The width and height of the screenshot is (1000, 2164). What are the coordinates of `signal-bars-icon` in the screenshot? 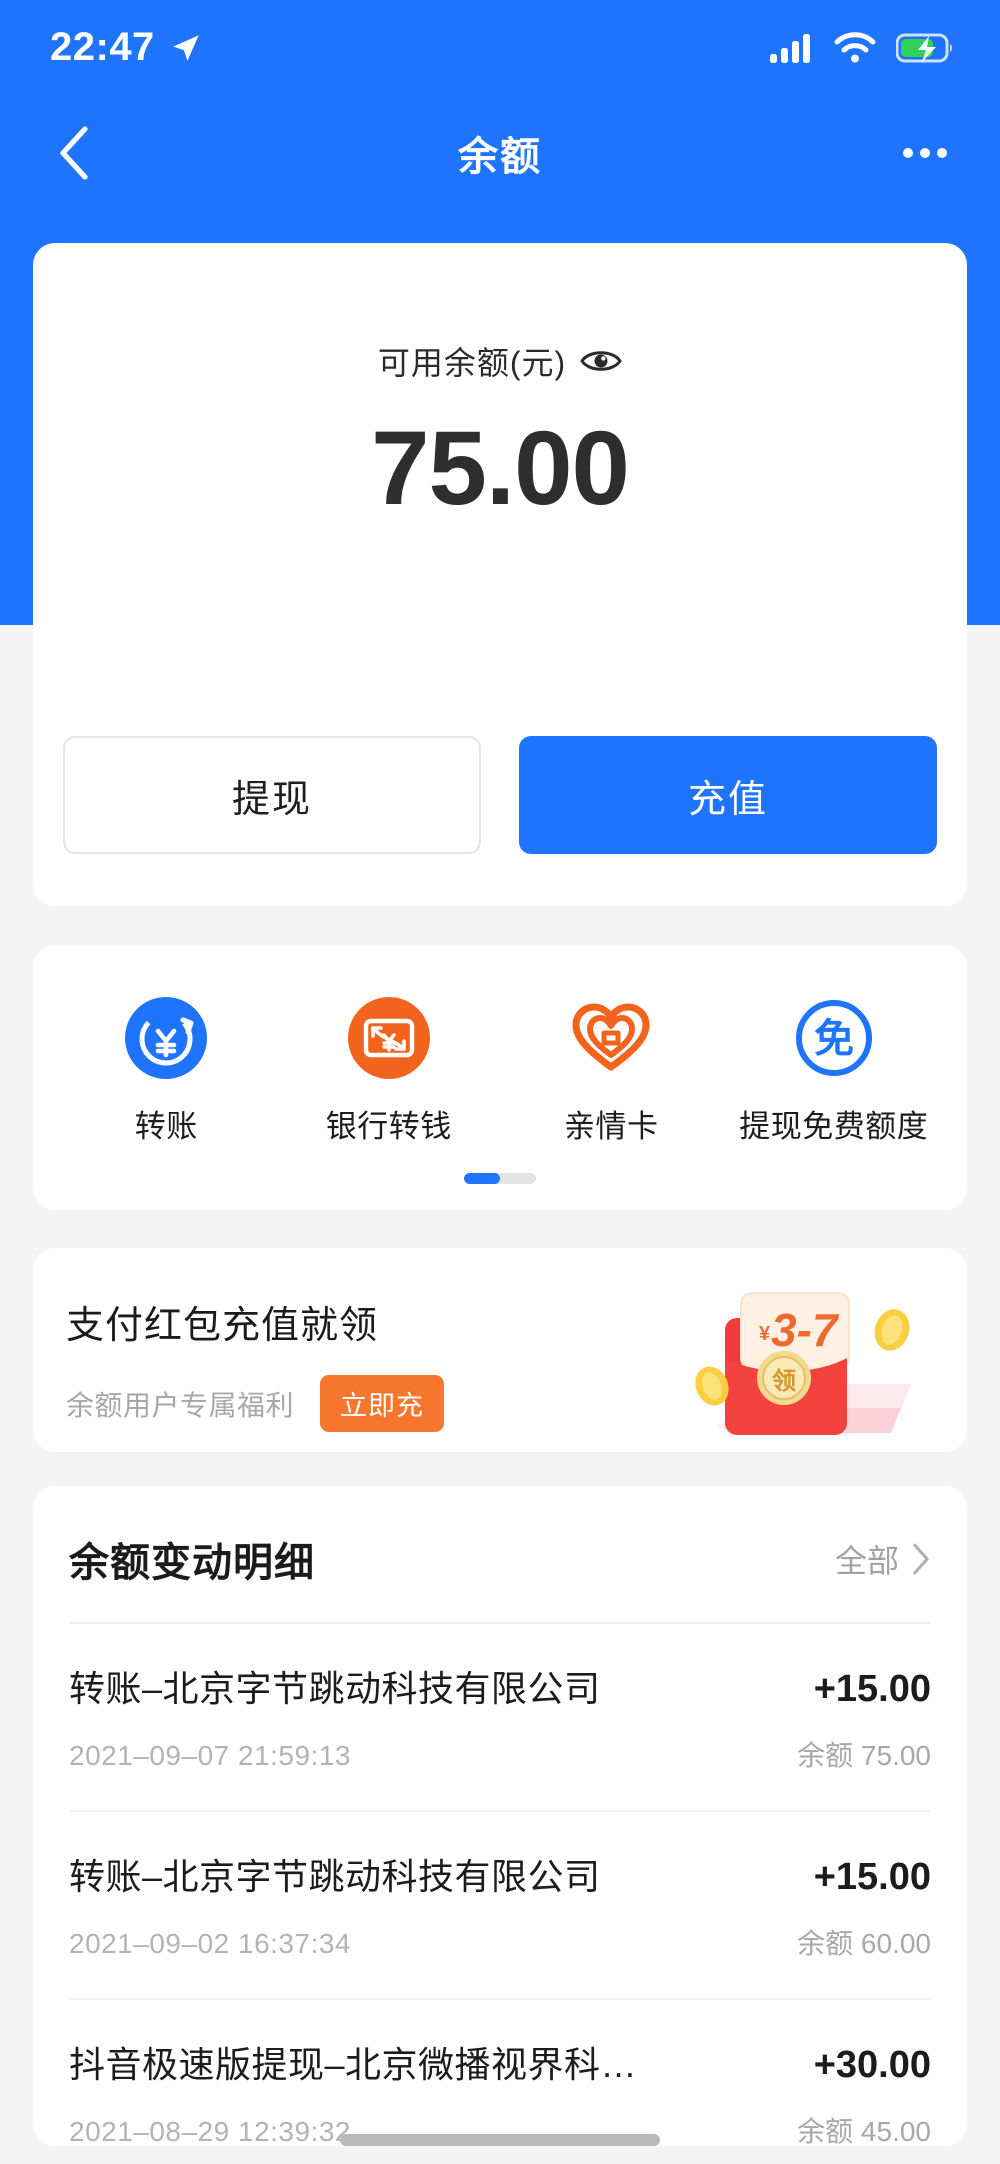 It's located at (790, 48).